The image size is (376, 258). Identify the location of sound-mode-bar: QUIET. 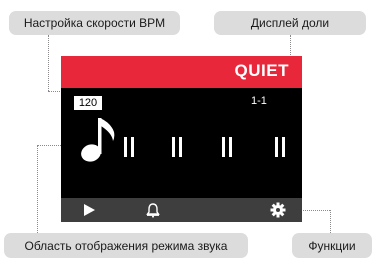
(181, 72).